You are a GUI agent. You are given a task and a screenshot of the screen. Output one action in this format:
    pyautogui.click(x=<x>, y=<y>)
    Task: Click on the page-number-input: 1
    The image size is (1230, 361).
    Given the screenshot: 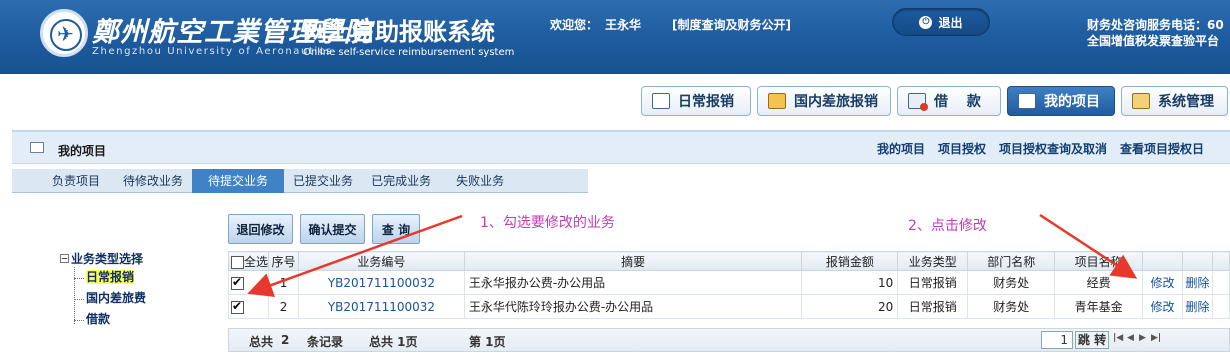 What is the action you would take?
    pyautogui.click(x=1057, y=340)
    